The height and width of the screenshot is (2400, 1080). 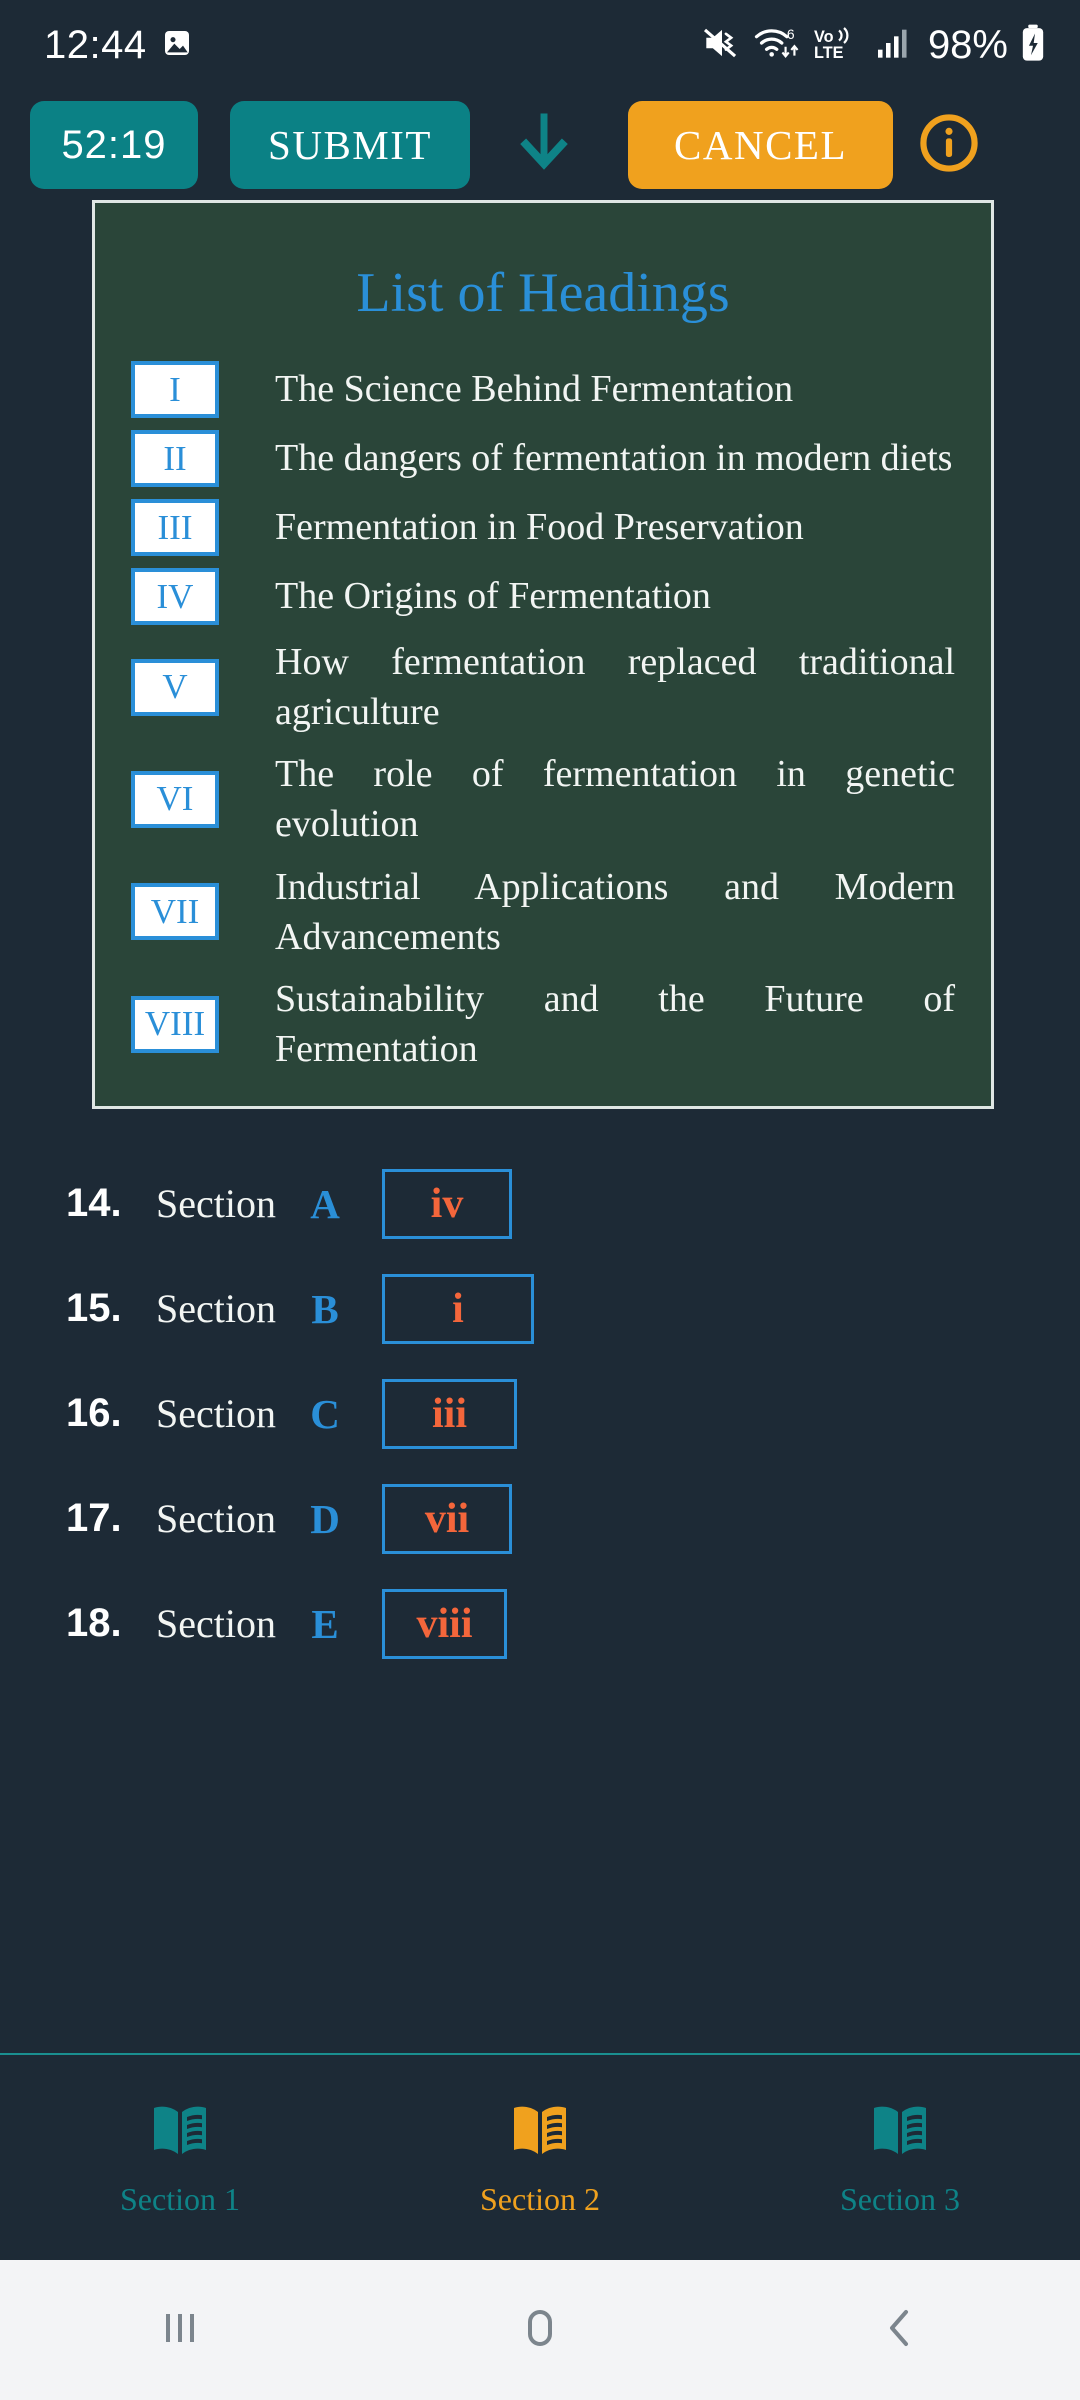 I want to click on bottom-navigation: Section 1 Section 2 Section 3, so click(x=540, y=2157).